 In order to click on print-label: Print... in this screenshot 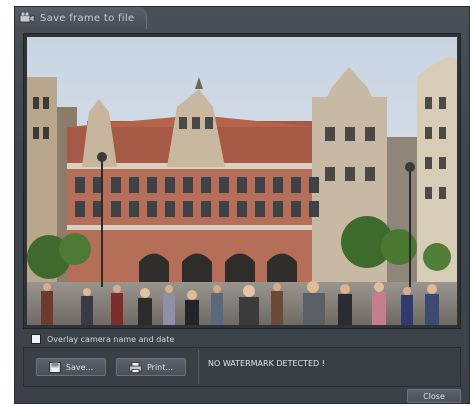, I will do `click(160, 367)`.